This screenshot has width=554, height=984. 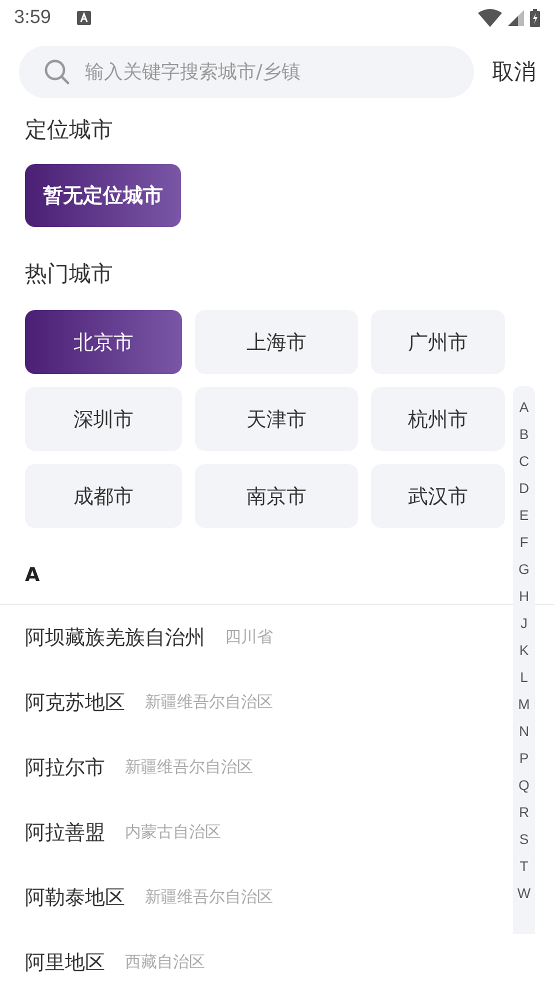 What do you see at coordinates (524, 731) in the screenshot?
I see `index-letter: N` at bounding box center [524, 731].